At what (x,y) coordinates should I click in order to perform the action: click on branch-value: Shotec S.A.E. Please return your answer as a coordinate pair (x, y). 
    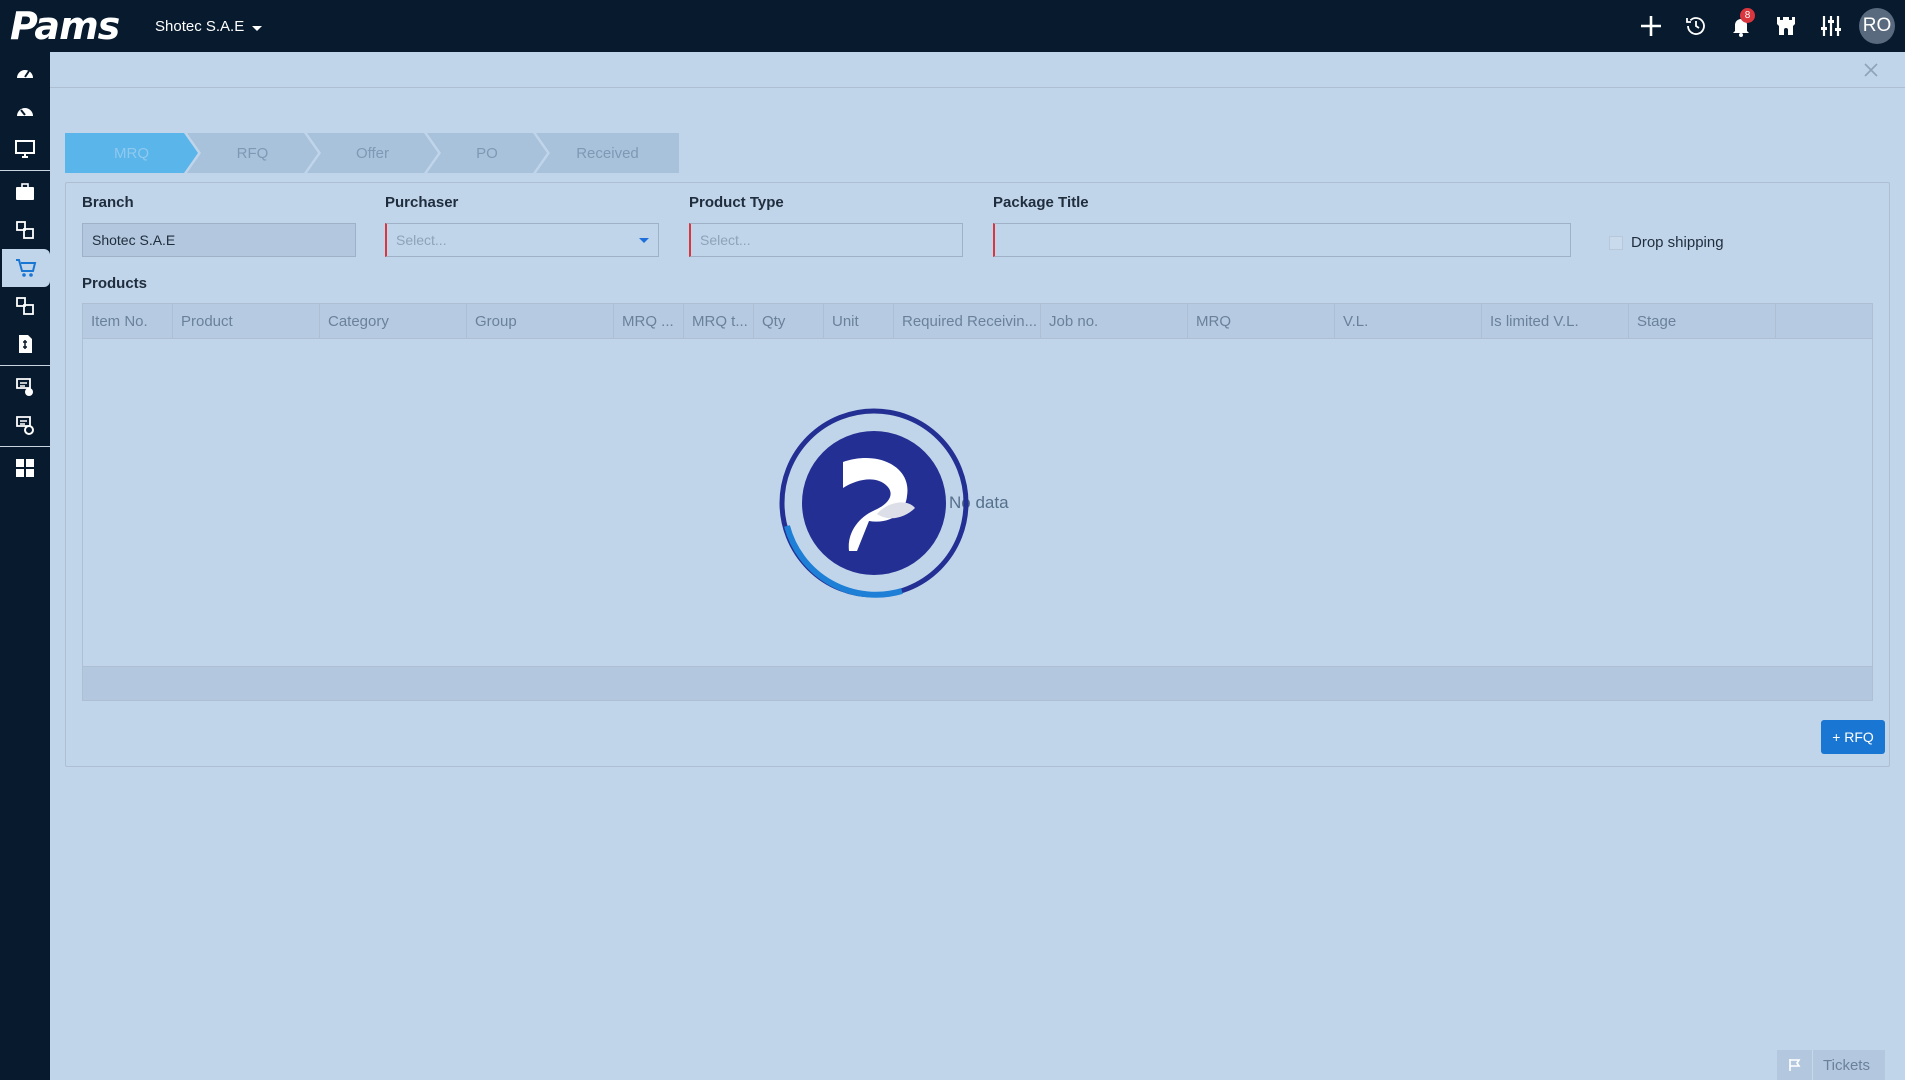
    Looking at the image, I should click on (134, 240).